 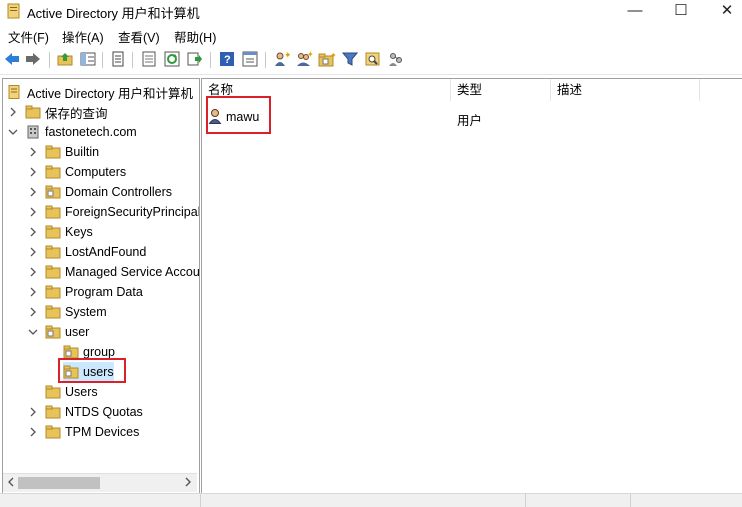 I want to click on menu-help: 帮助(H), so click(x=195, y=36).